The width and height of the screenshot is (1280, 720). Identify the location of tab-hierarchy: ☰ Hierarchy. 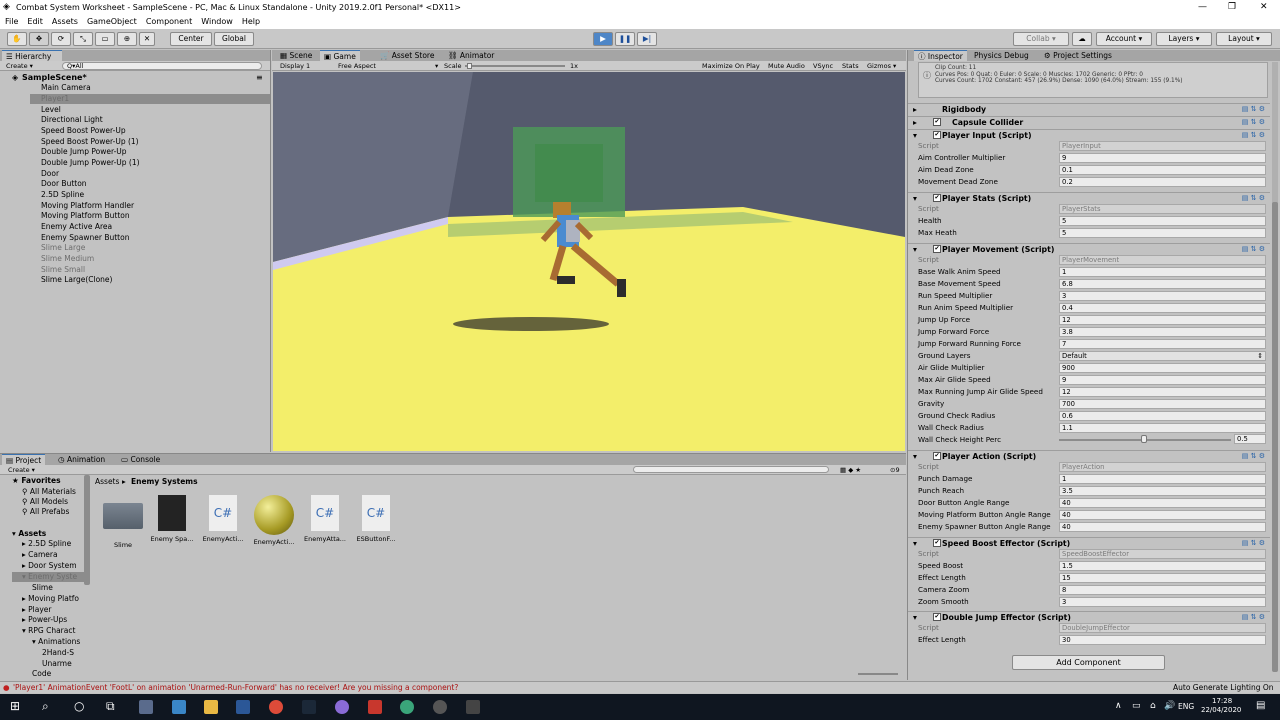
(32, 55).